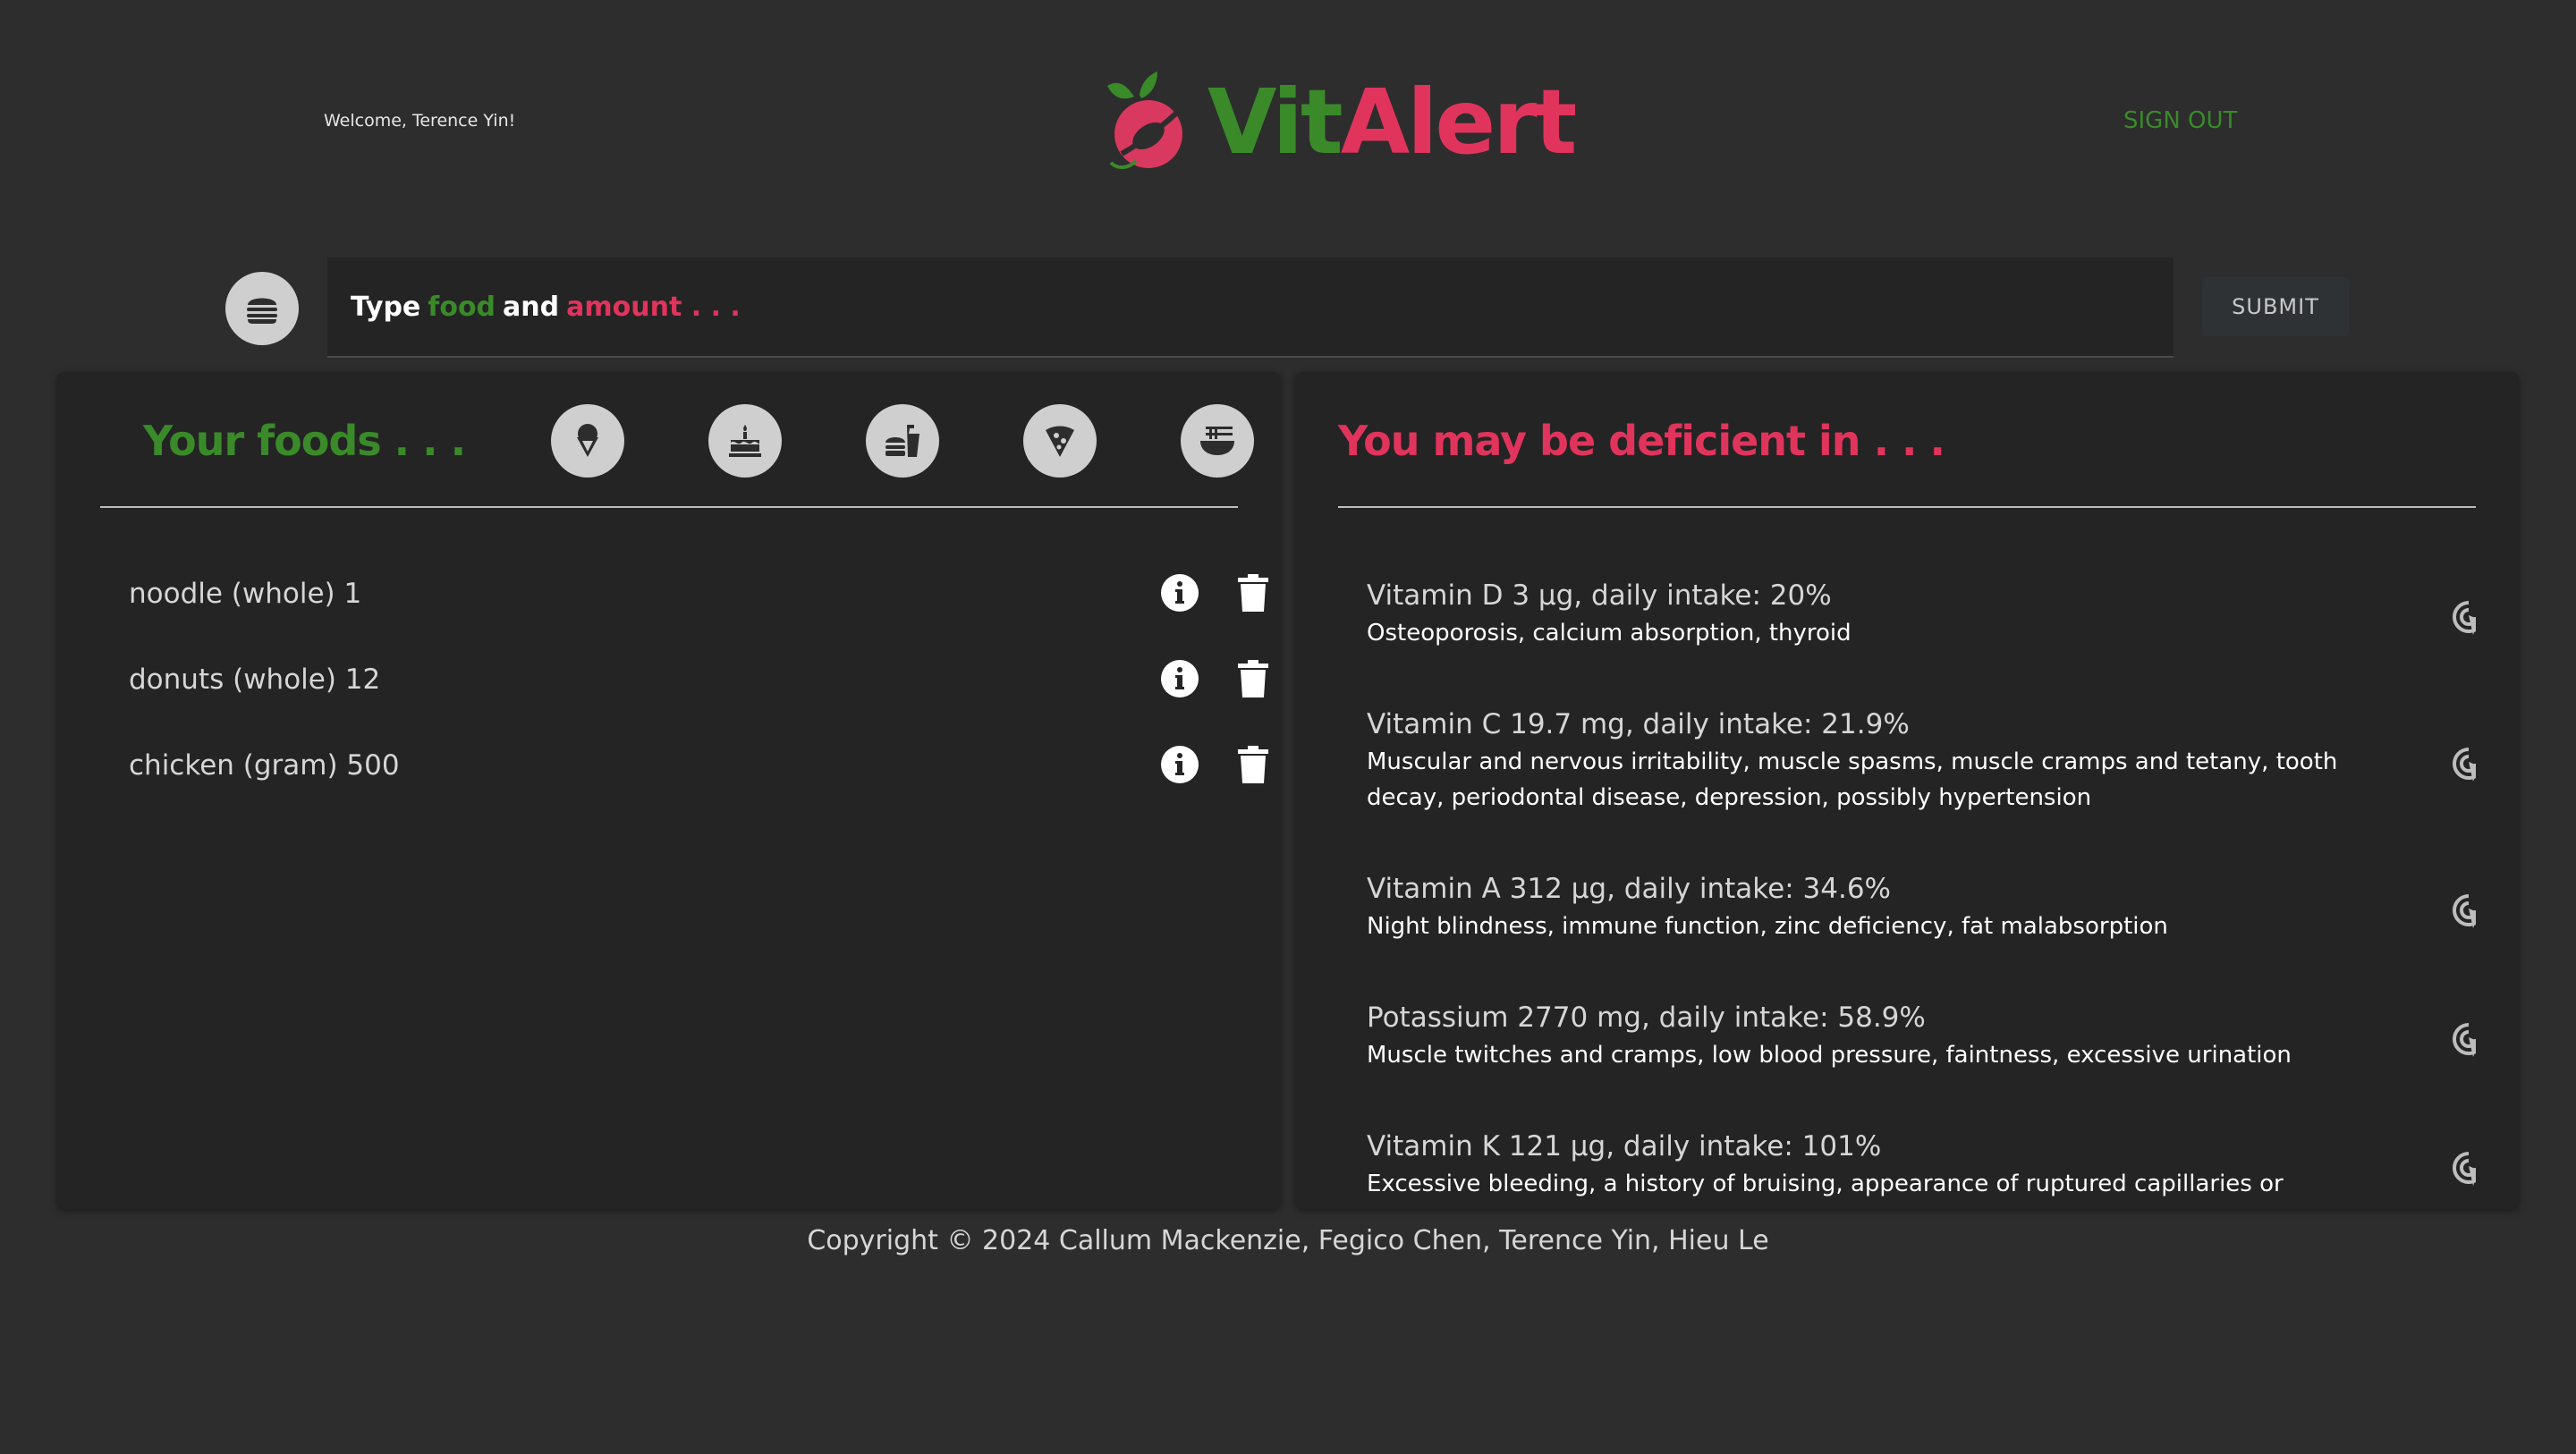 The width and height of the screenshot is (2576, 1454). I want to click on foods-title: Your foods . . ., so click(304, 441).